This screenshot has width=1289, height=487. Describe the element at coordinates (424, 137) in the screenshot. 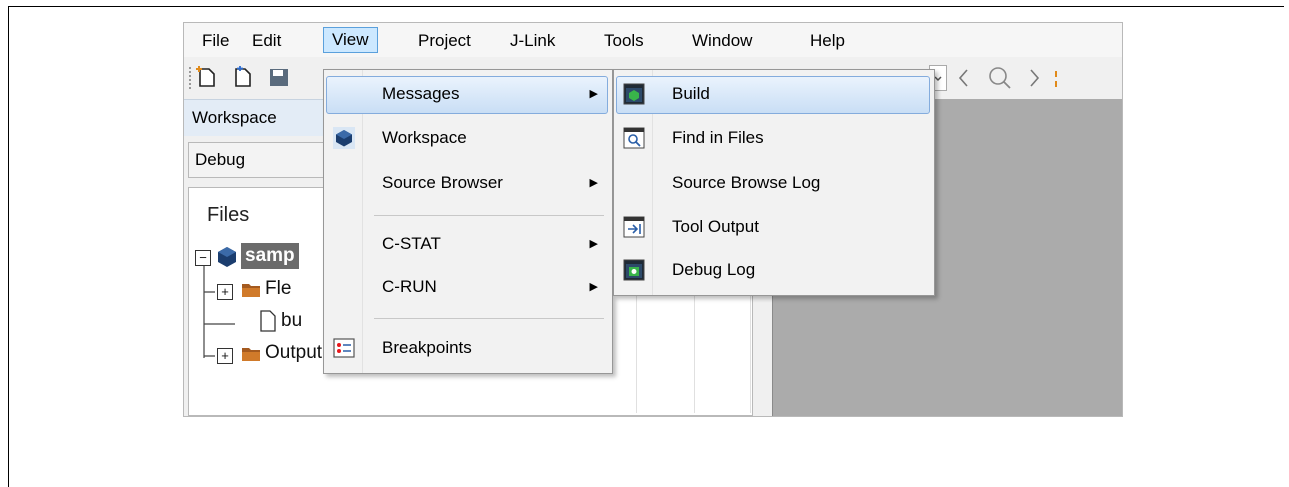

I see `menu-item-label: Workspace` at that location.